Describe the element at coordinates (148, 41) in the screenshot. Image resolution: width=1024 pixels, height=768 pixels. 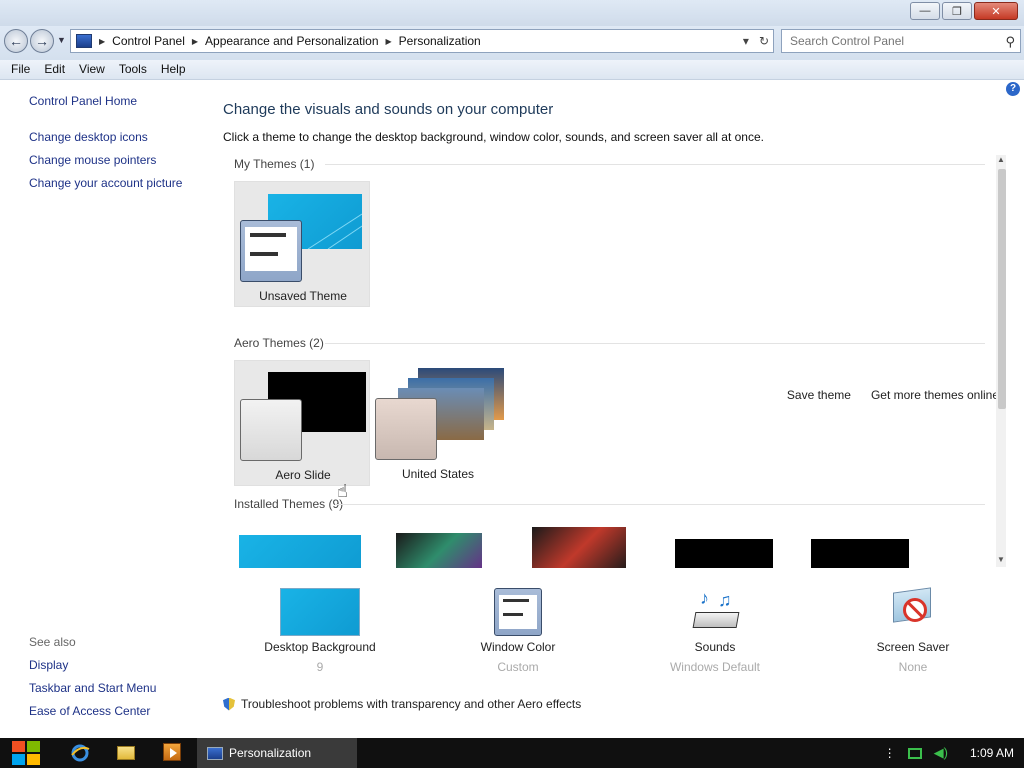
I see `breadcrumb-control-panel: Control Panel` at that location.